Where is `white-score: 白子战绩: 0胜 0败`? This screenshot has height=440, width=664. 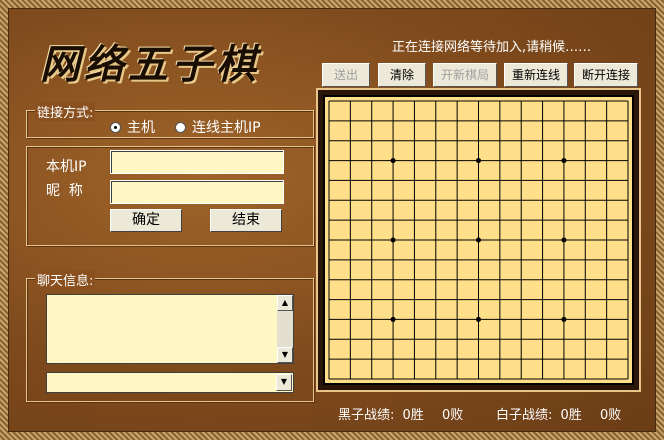
white-score: 白子战绩: 0胜 0败 is located at coordinates (560, 413).